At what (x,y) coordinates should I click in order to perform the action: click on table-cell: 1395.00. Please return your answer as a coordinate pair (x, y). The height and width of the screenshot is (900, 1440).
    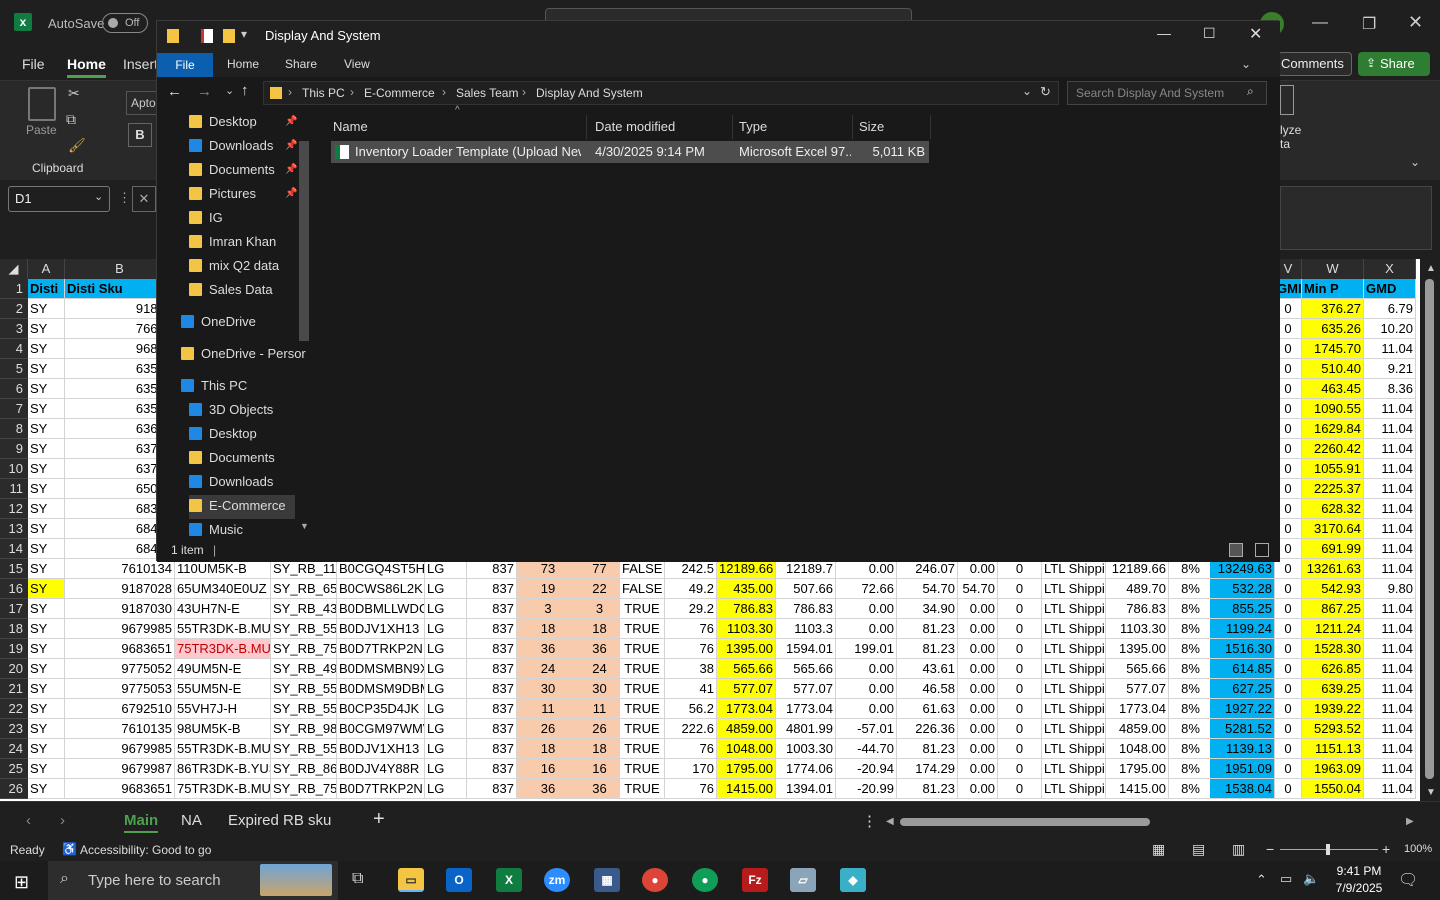
    Looking at the image, I should click on (1137, 649).